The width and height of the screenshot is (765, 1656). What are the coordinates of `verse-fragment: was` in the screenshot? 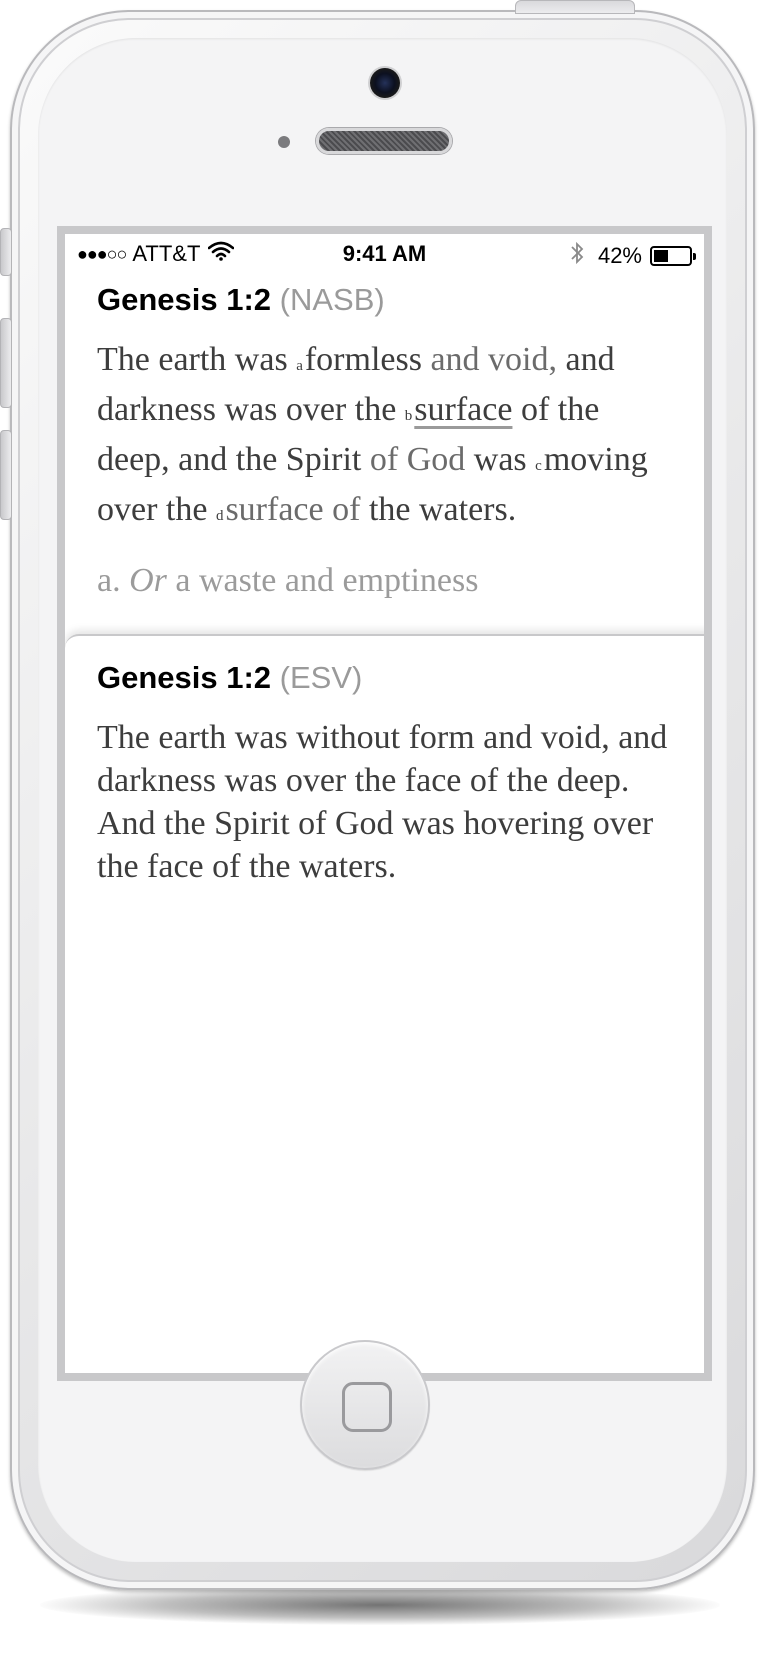 It's located at (500, 459).